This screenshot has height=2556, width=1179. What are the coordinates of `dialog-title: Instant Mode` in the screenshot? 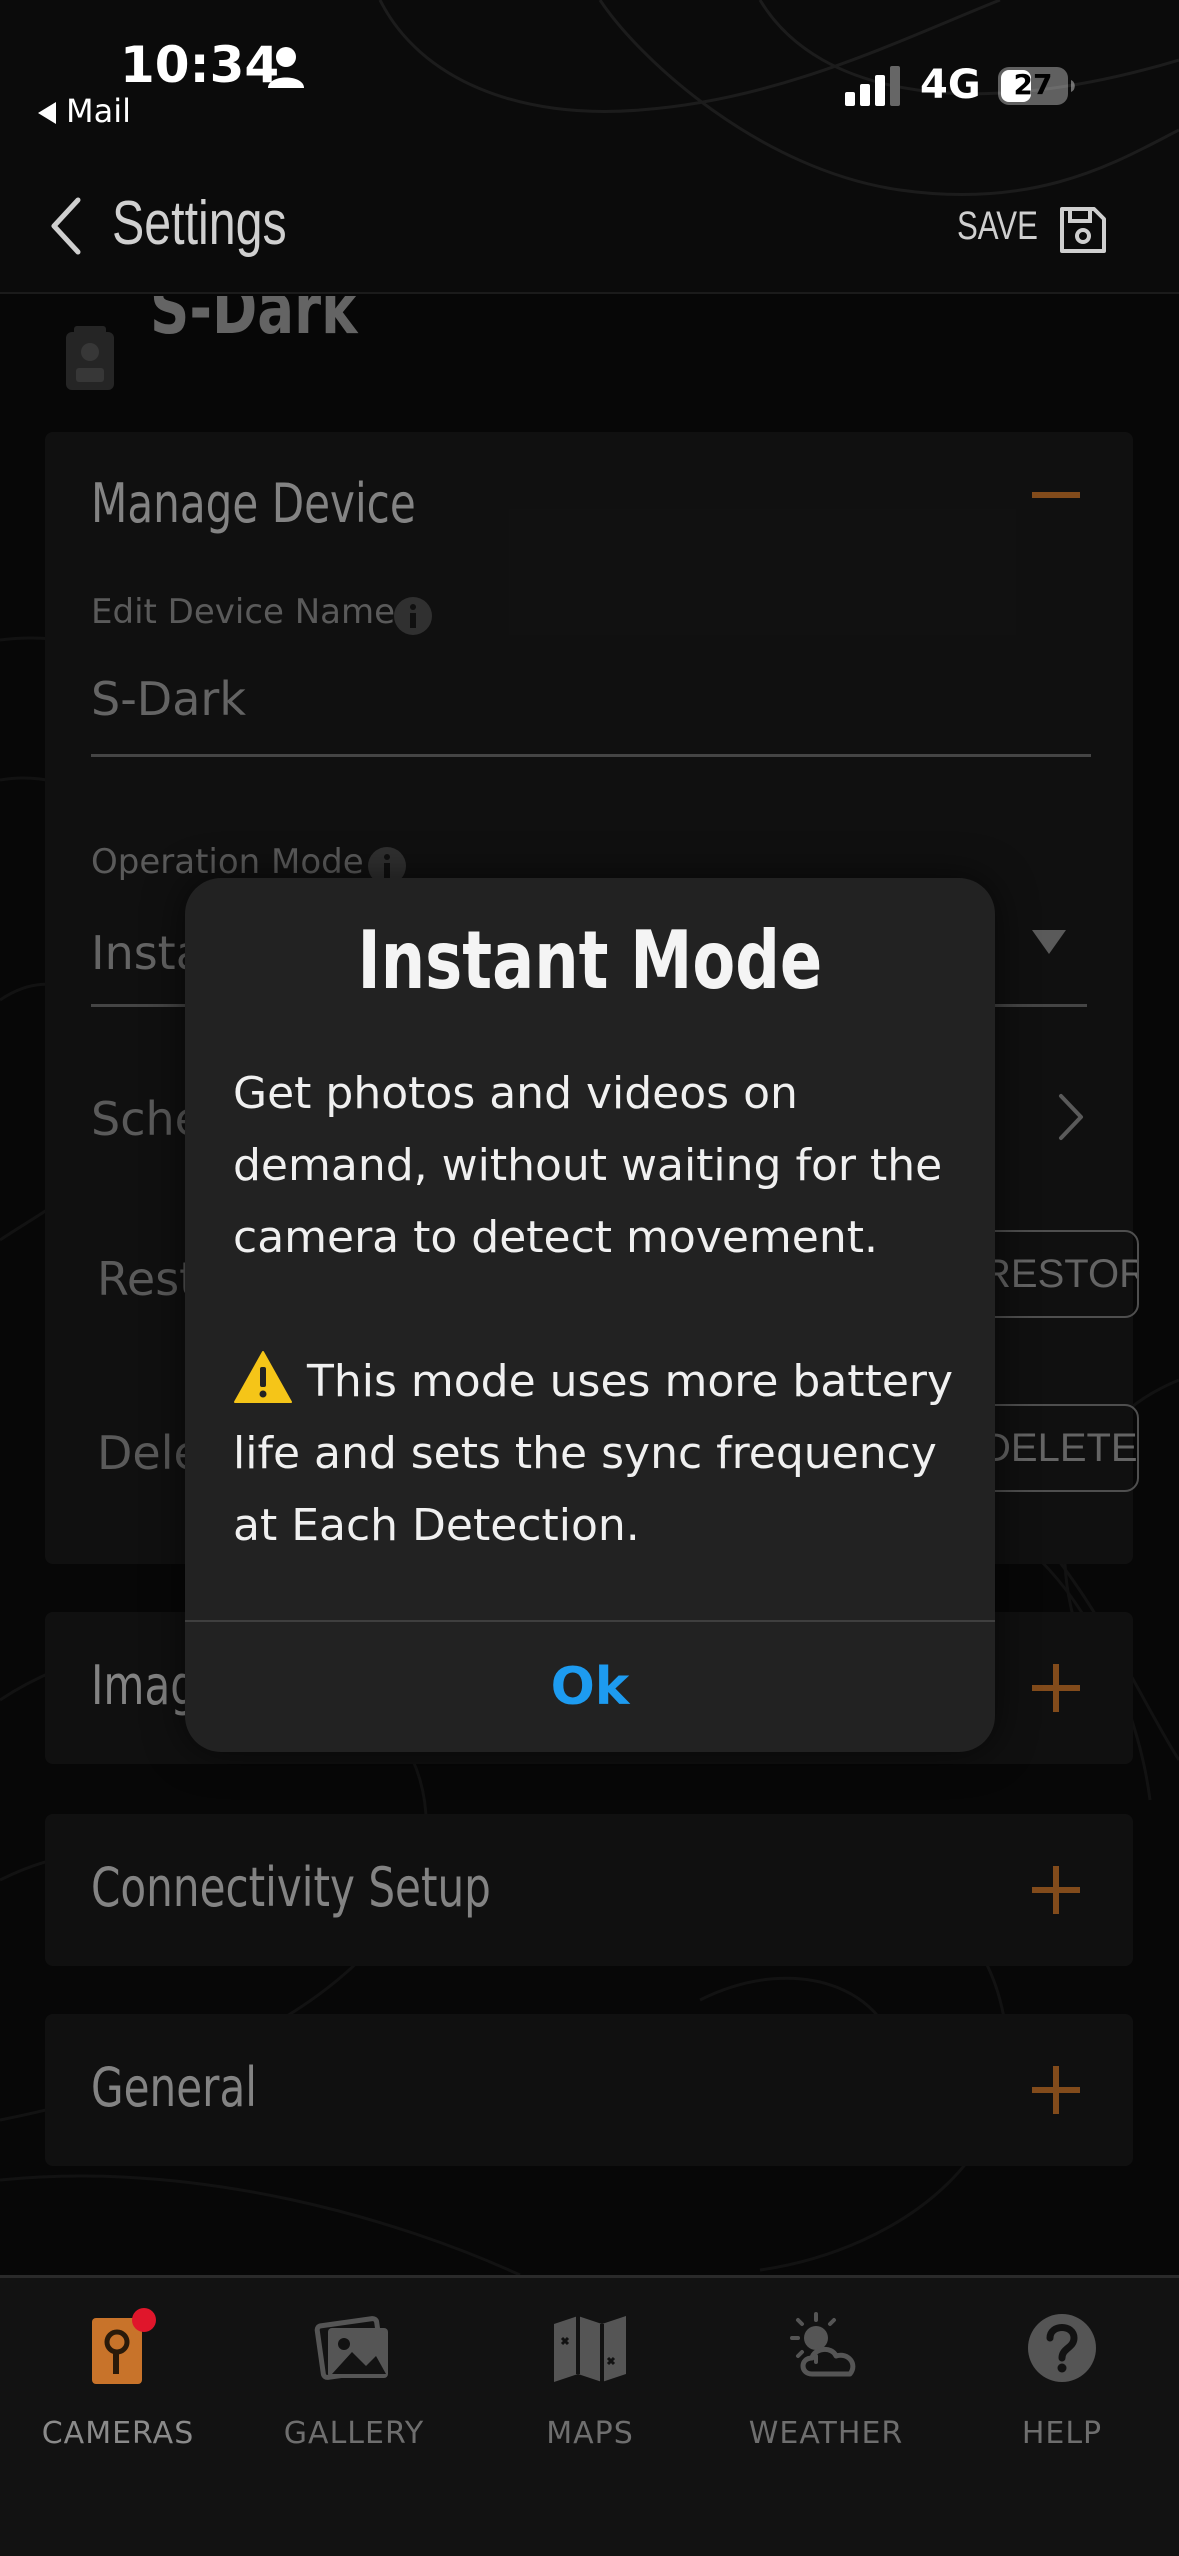 It's located at (590, 960).